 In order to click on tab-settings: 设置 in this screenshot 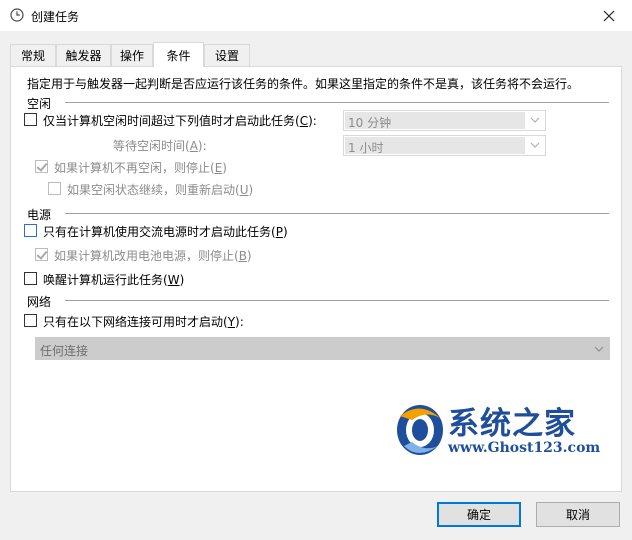, I will do `click(227, 55)`.